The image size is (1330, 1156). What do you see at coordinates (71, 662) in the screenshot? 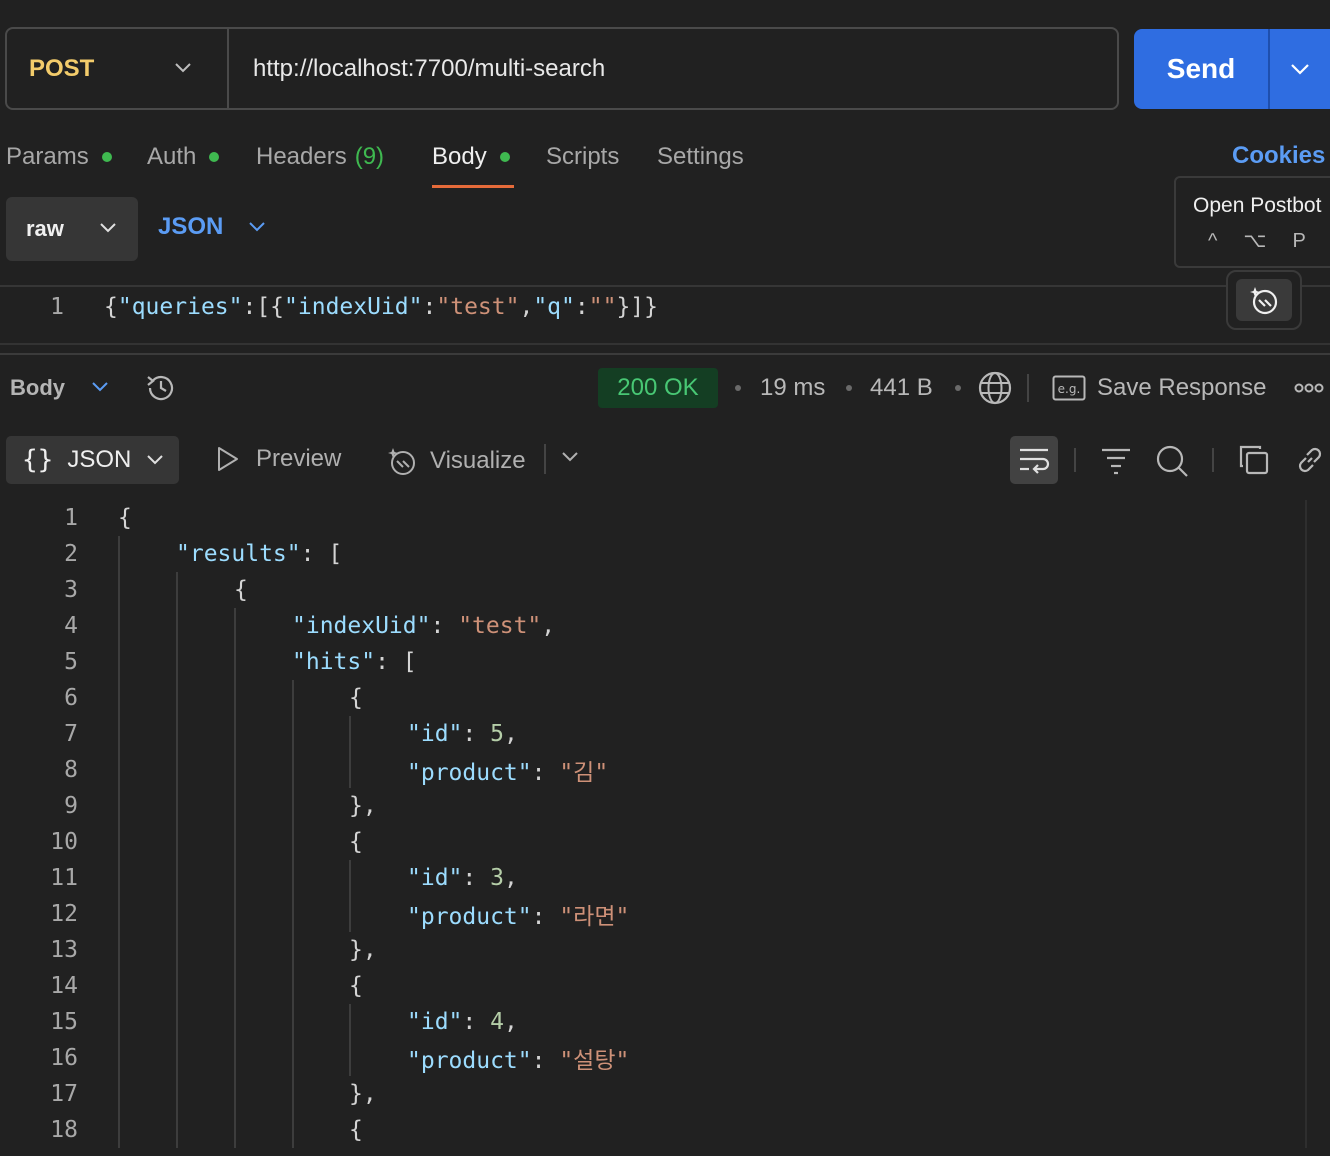
I see `line-number: 5` at bounding box center [71, 662].